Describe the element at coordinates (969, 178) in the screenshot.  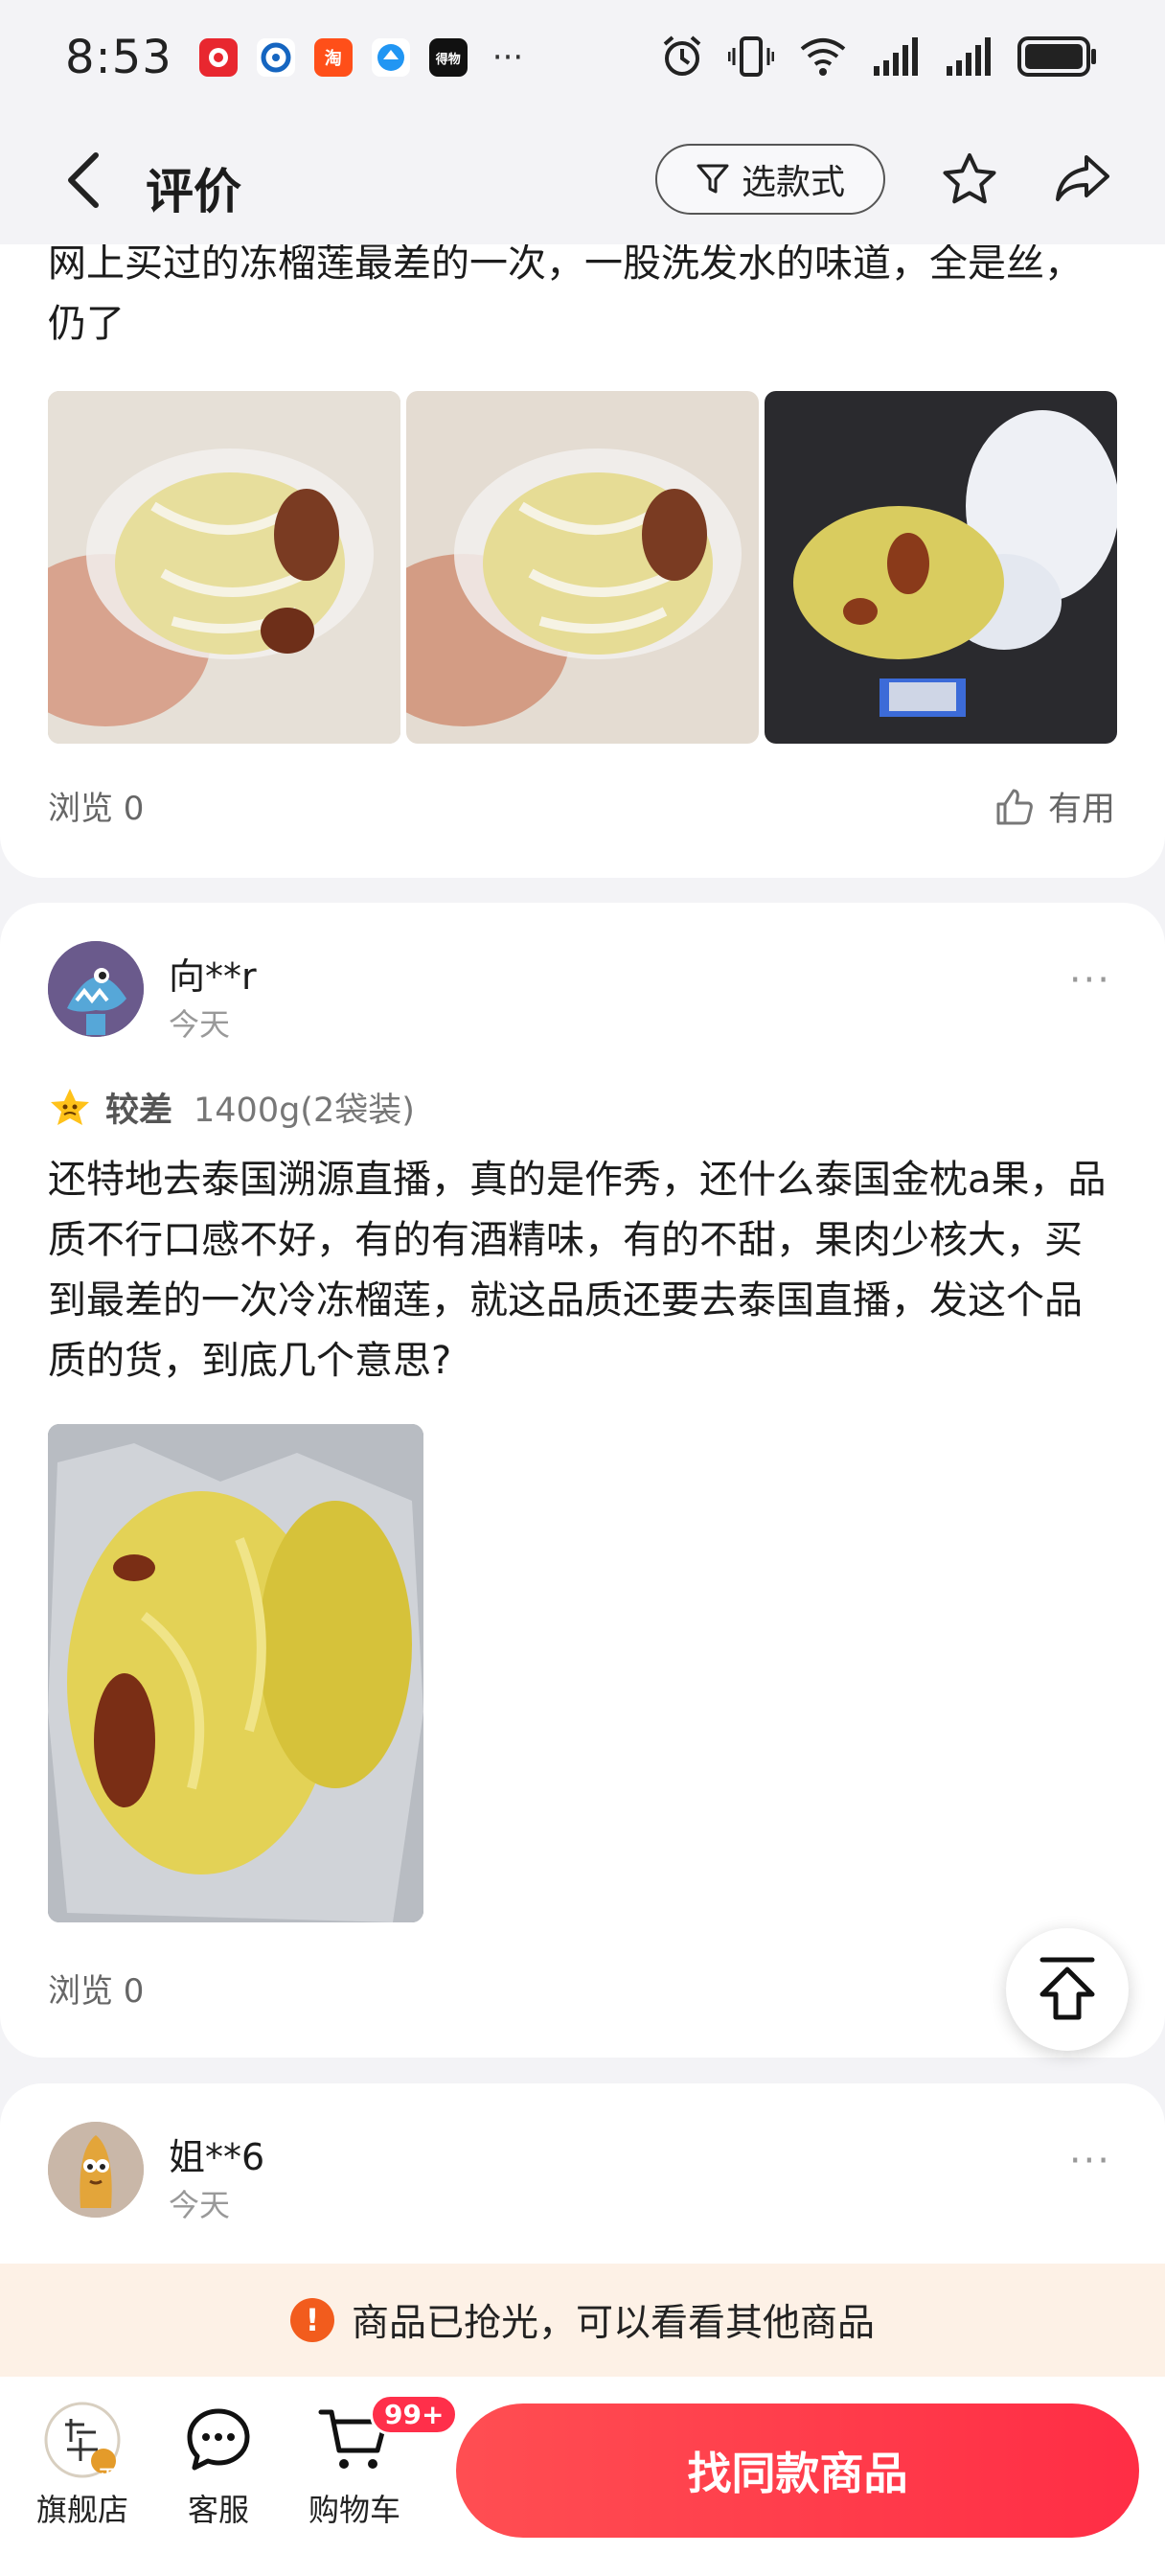
I see `star-outline-icon` at that location.